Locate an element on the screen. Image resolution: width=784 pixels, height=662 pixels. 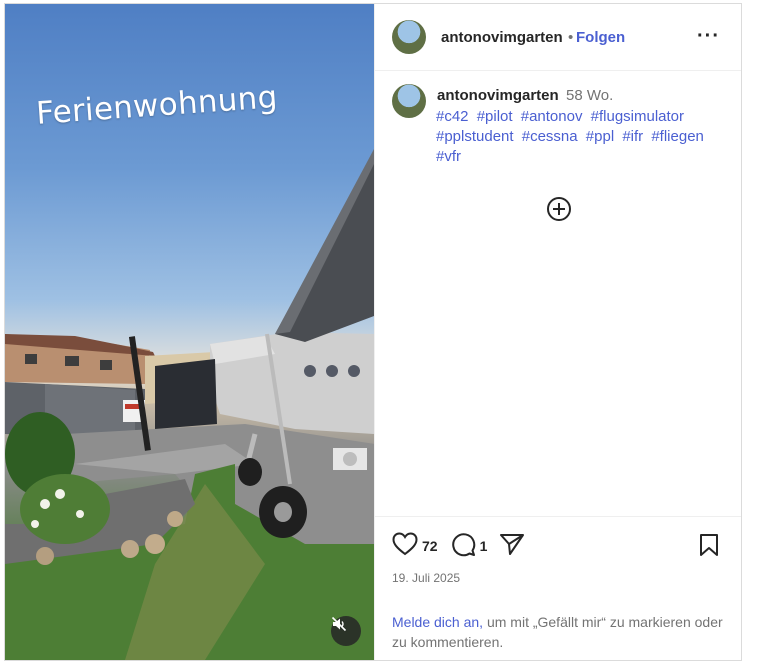
login-link: Melde dich an, is located at coordinates (437, 622).